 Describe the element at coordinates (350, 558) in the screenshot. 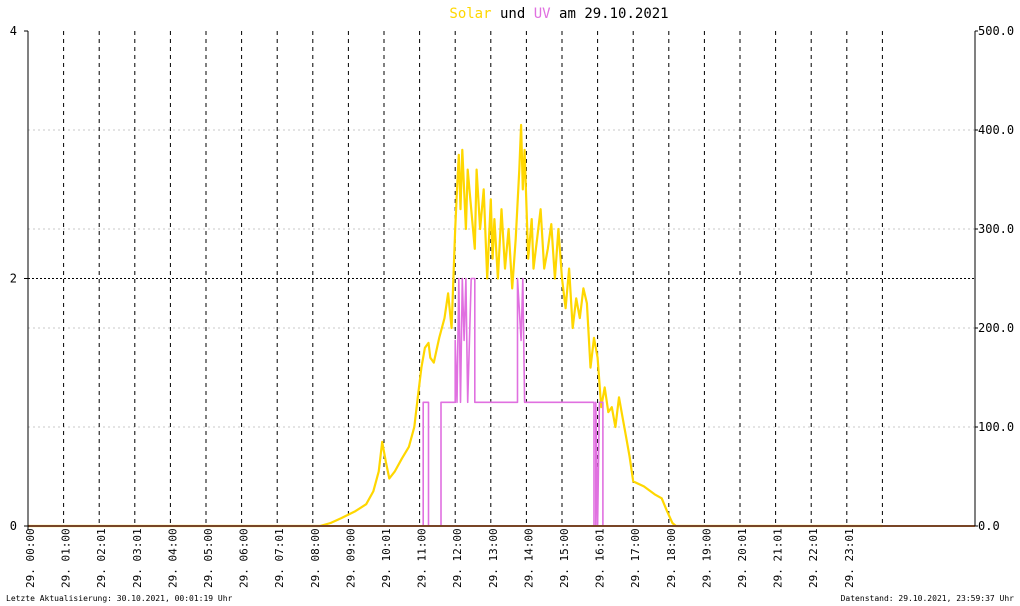

I see `x-tick-label: 29. 09:00` at that location.